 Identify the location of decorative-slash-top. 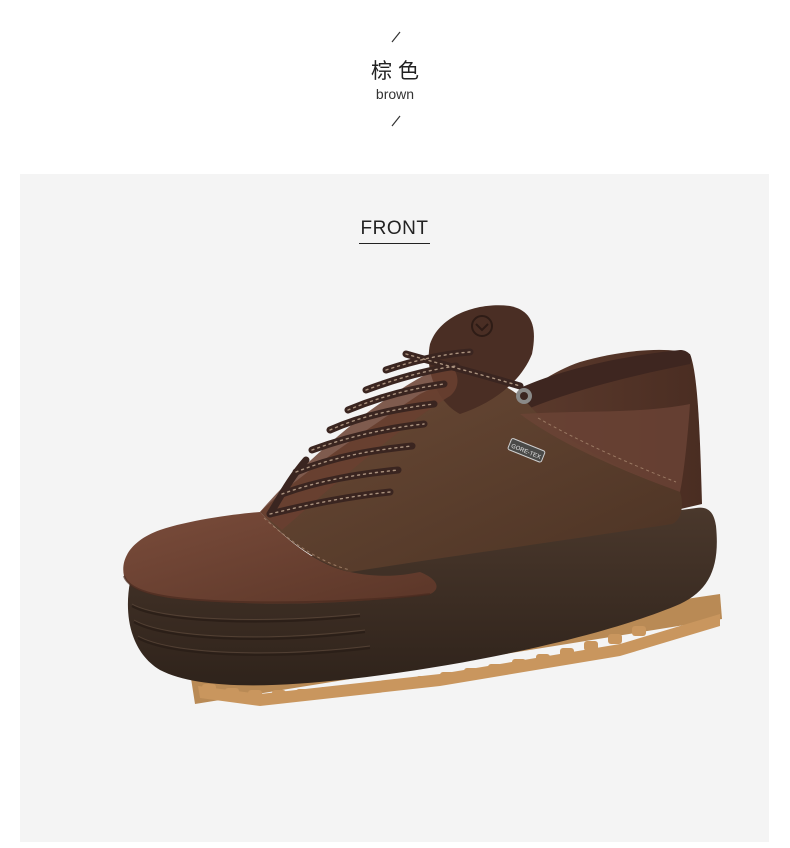
(396, 37).